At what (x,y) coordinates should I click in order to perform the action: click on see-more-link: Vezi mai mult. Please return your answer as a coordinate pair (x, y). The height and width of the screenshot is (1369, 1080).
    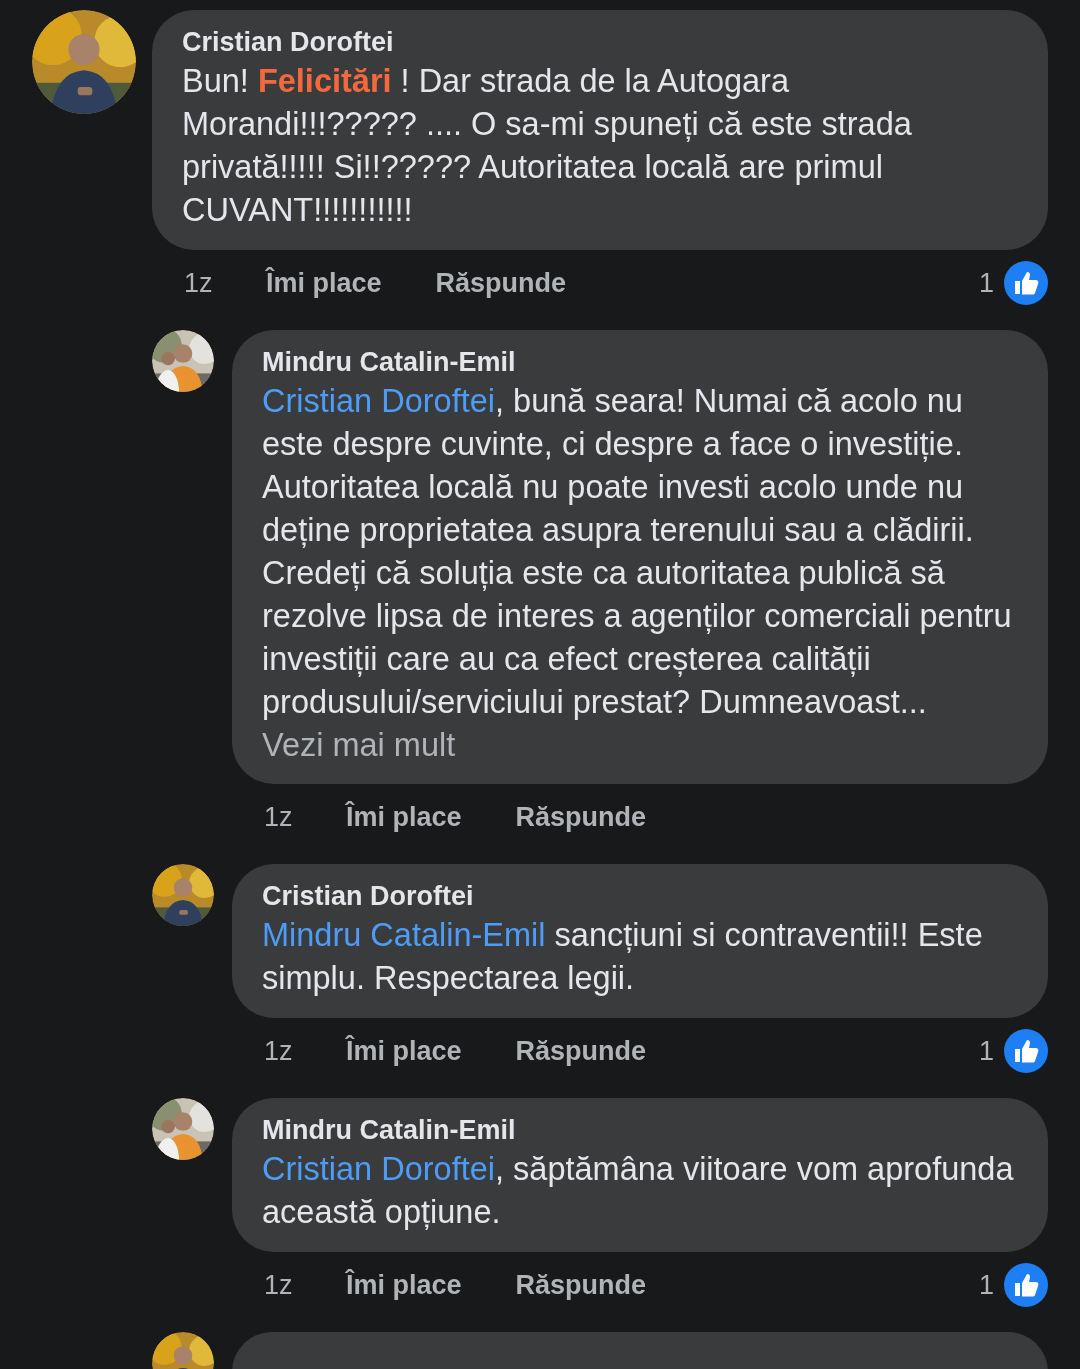
    Looking at the image, I should click on (641, 745).